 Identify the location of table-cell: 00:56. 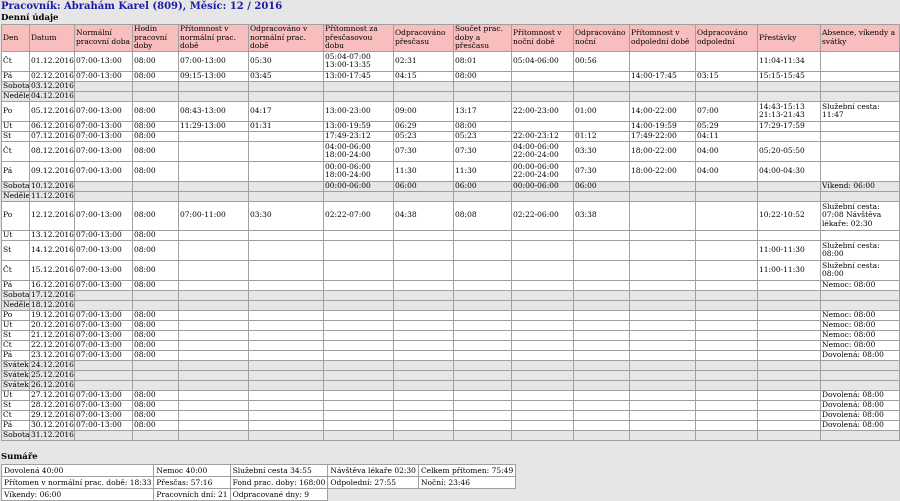
(601, 61).